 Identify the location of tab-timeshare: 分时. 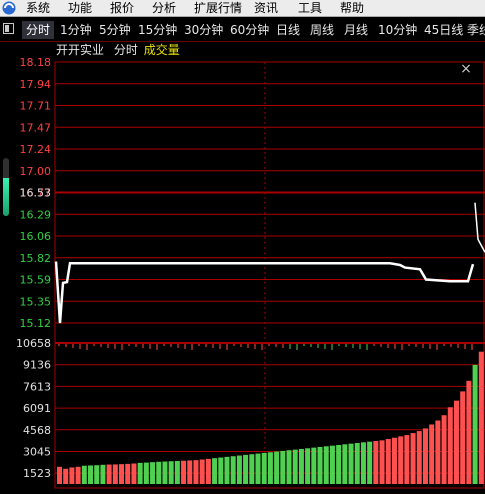
(38, 30).